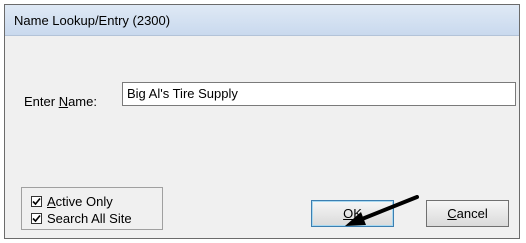  I want to click on title-bar: Name Lookup/Entry (2300), so click(262, 20).